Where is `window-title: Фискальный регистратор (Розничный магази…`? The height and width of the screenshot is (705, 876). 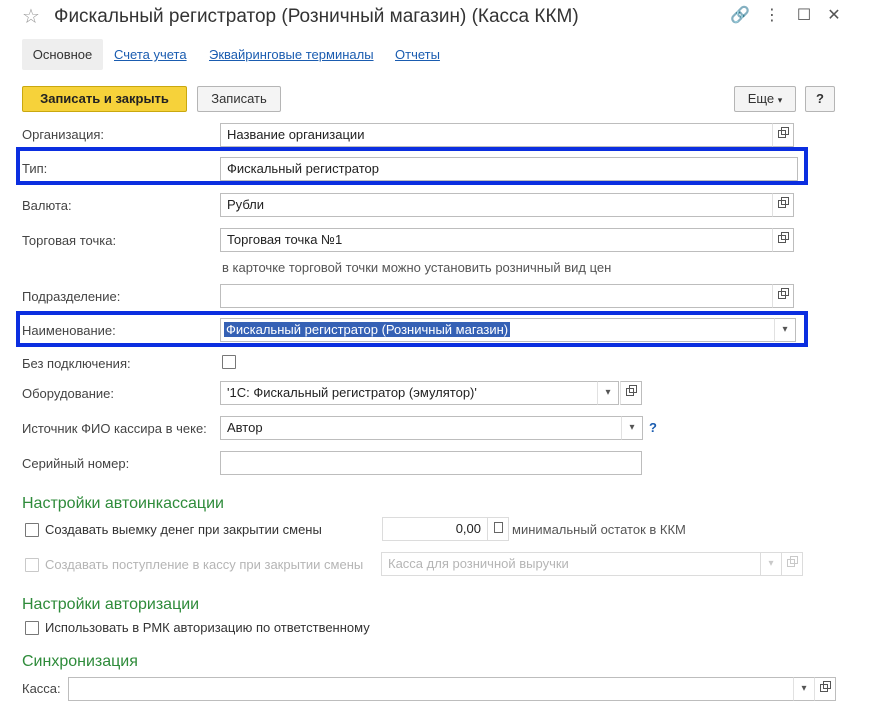 window-title: Фискальный регистратор (Розничный магази… is located at coordinates (316, 16).